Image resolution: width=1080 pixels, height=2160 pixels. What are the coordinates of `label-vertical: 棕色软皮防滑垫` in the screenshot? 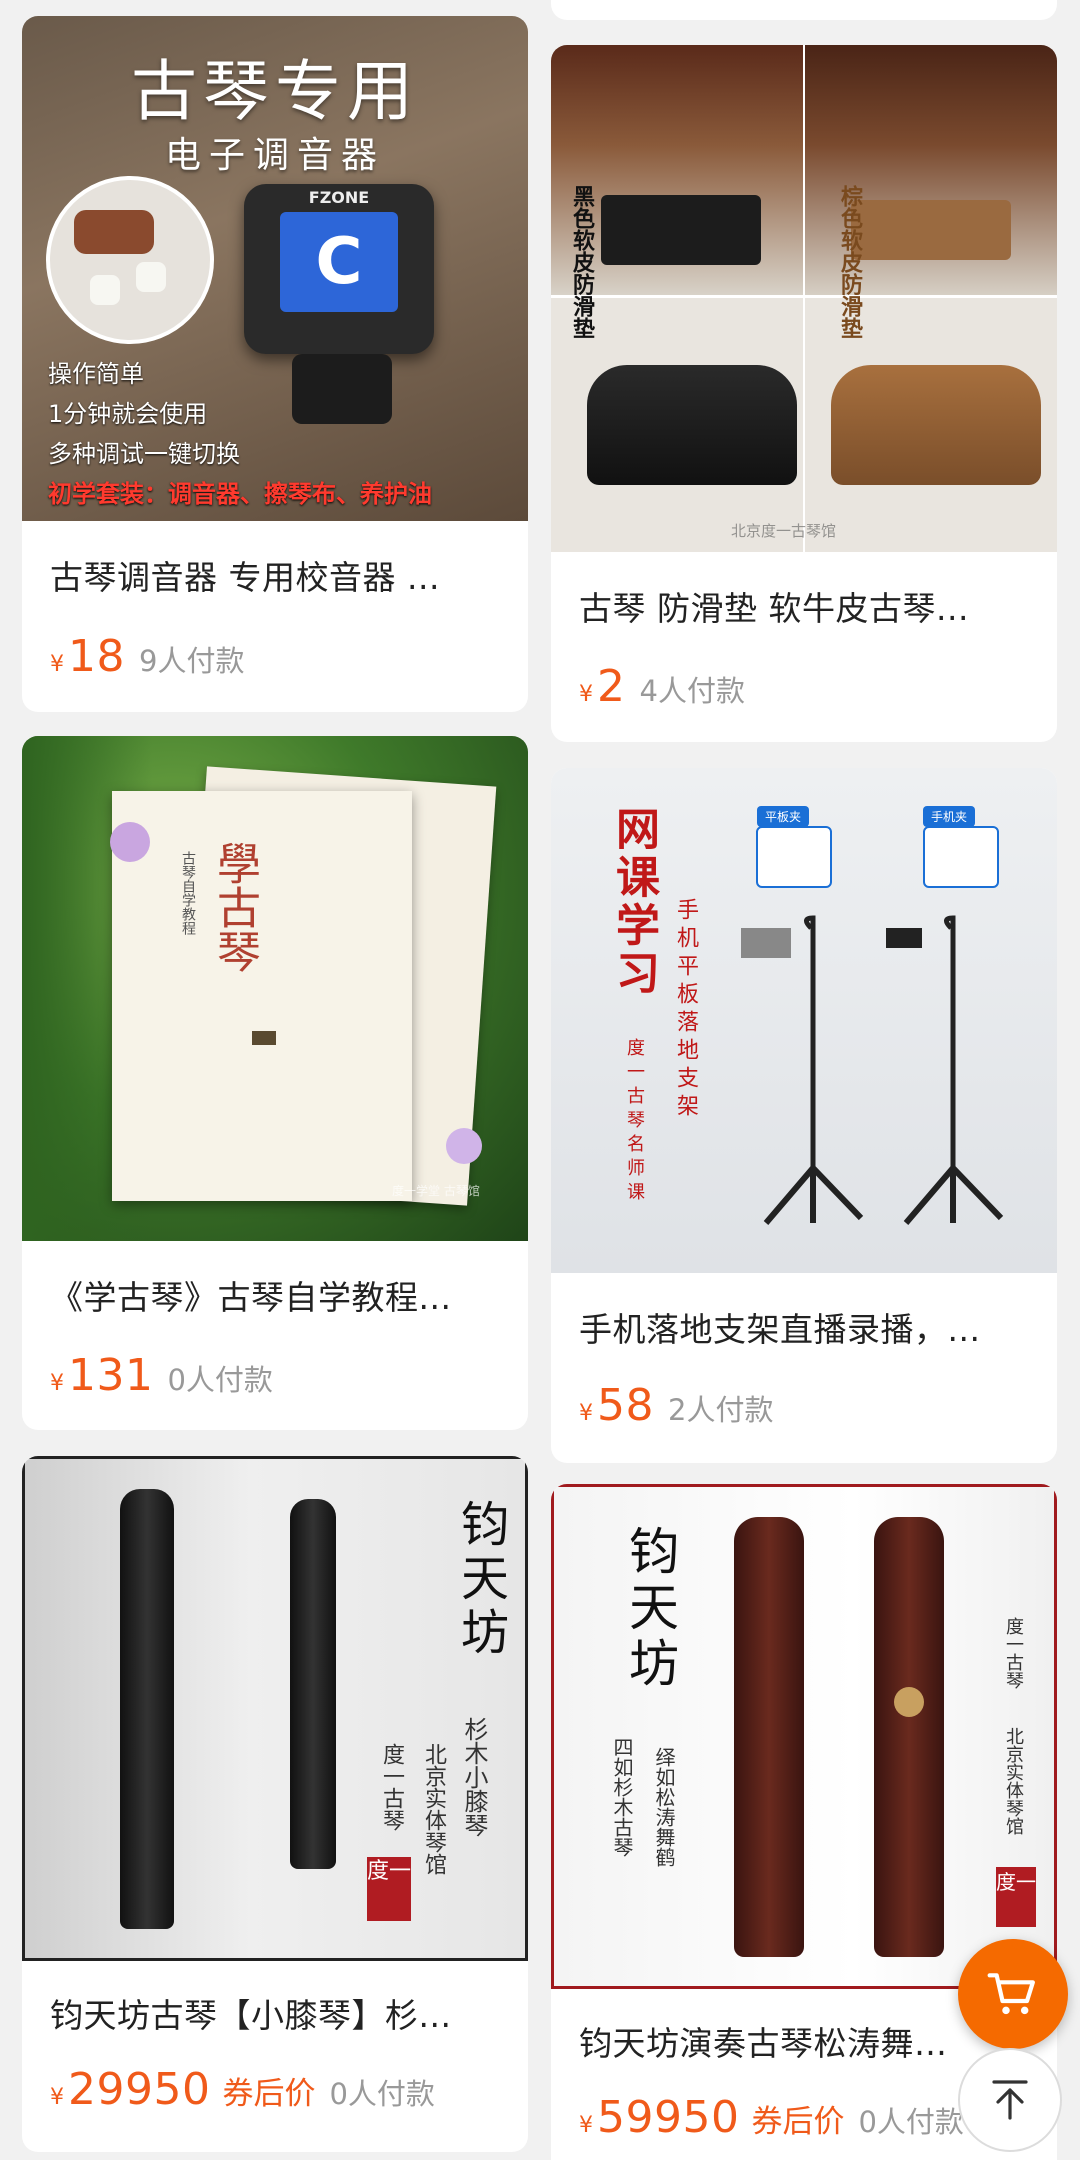 It's located at (849, 262).